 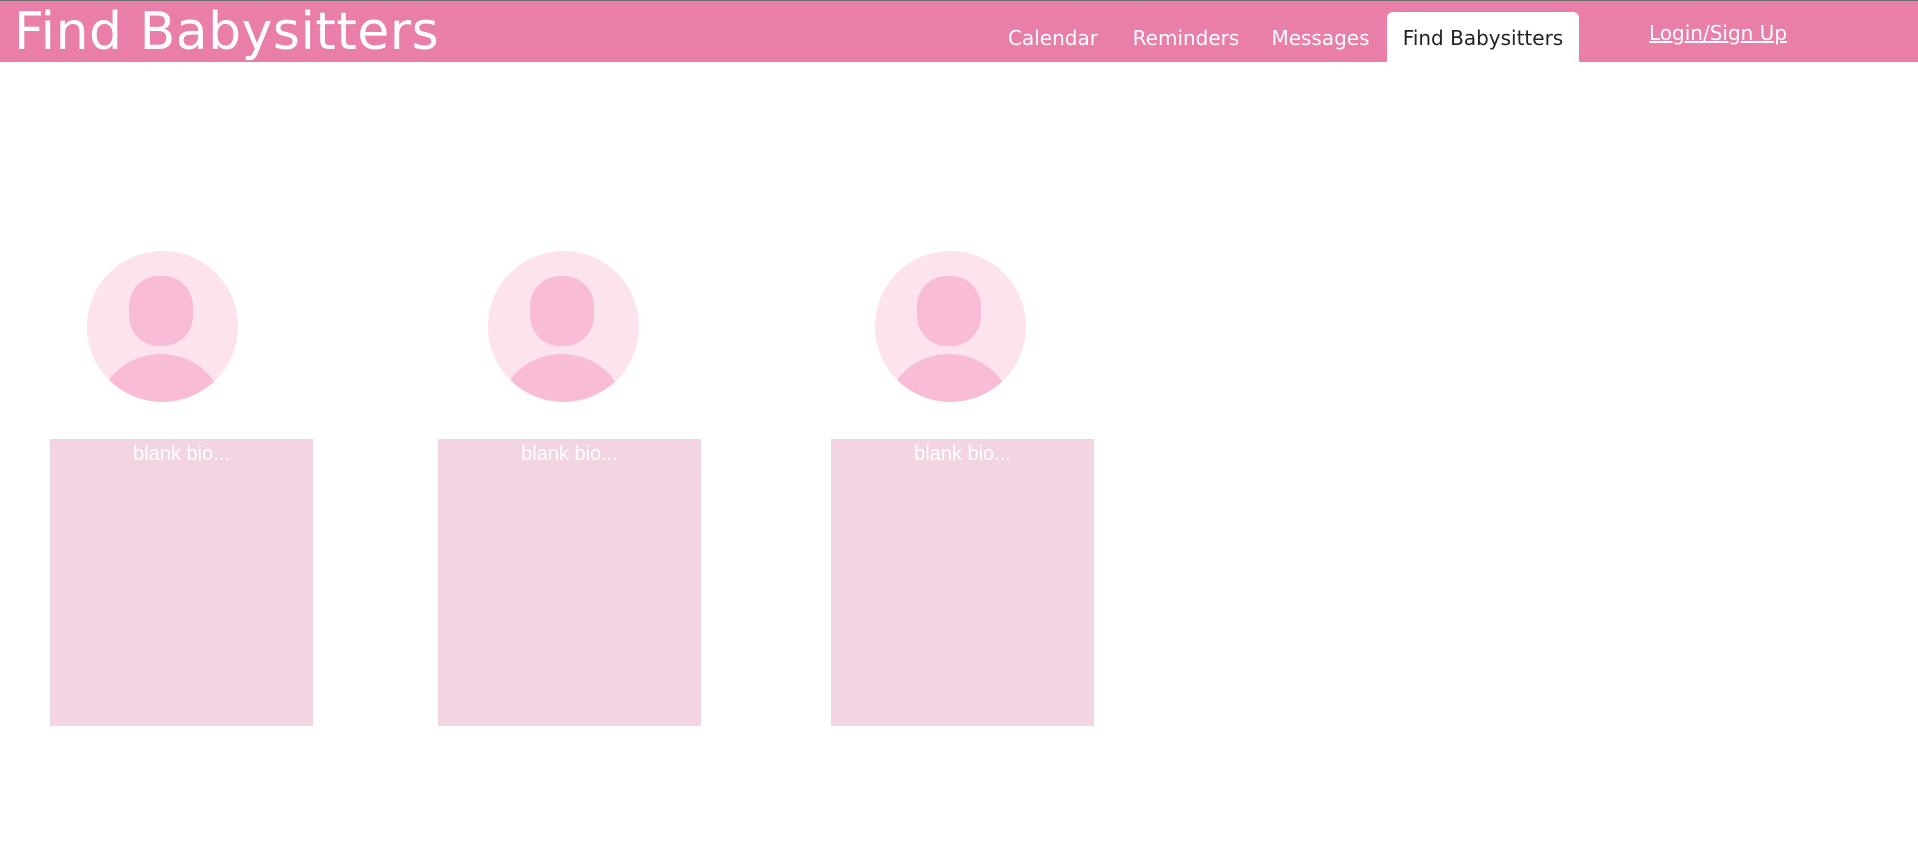 I want to click on tab-reminders: Reminders, so click(x=1186, y=37).